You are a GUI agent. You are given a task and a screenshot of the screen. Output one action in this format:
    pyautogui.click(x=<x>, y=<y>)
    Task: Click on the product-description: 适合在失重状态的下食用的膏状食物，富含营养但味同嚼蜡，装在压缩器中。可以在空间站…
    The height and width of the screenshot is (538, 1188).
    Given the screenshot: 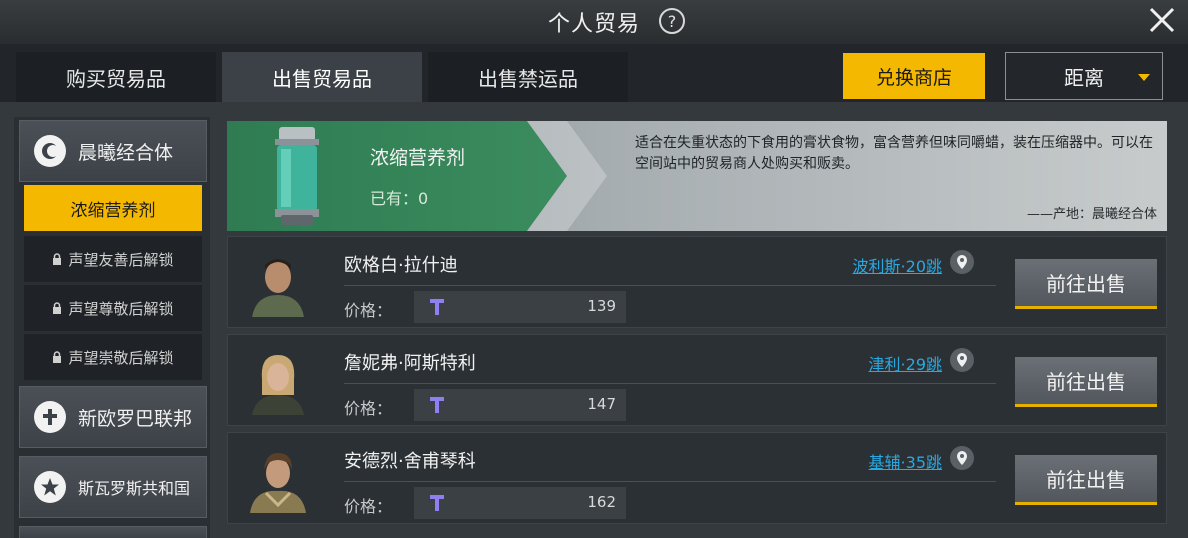 What is the action you would take?
    pyautogui.click(x=894, y=153)
    